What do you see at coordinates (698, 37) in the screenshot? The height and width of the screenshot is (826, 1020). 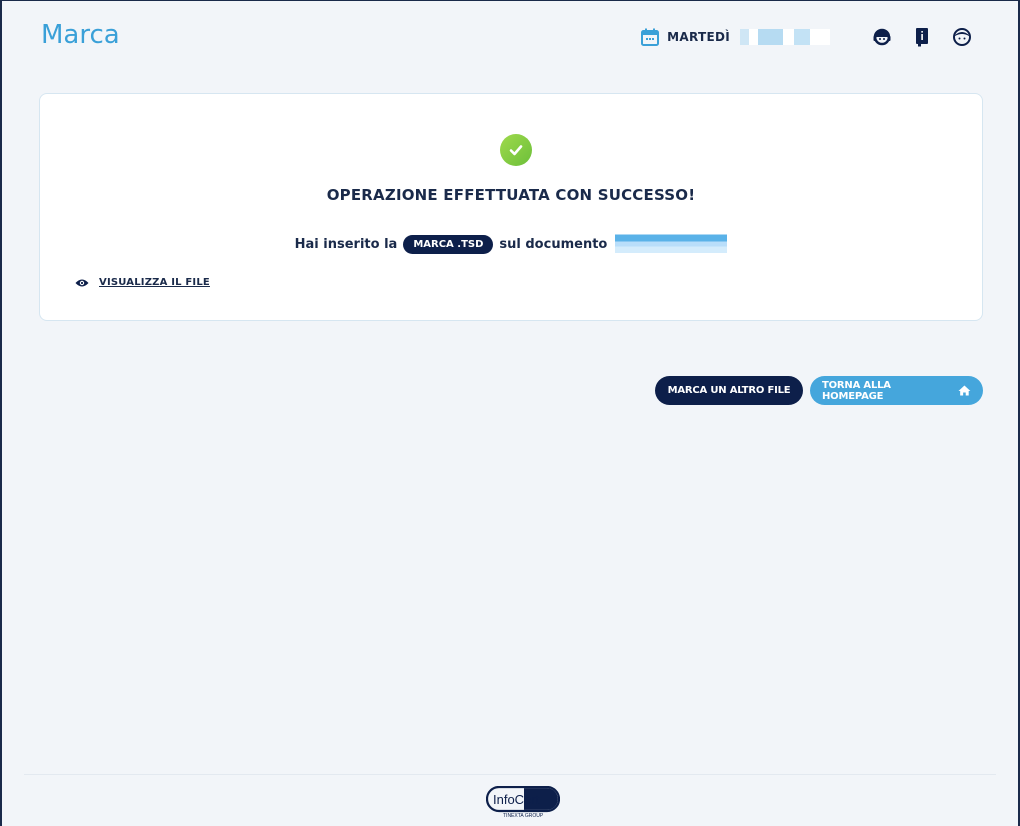 I see `day-label: MARTEDÌ` at bounding box center [698, 37].